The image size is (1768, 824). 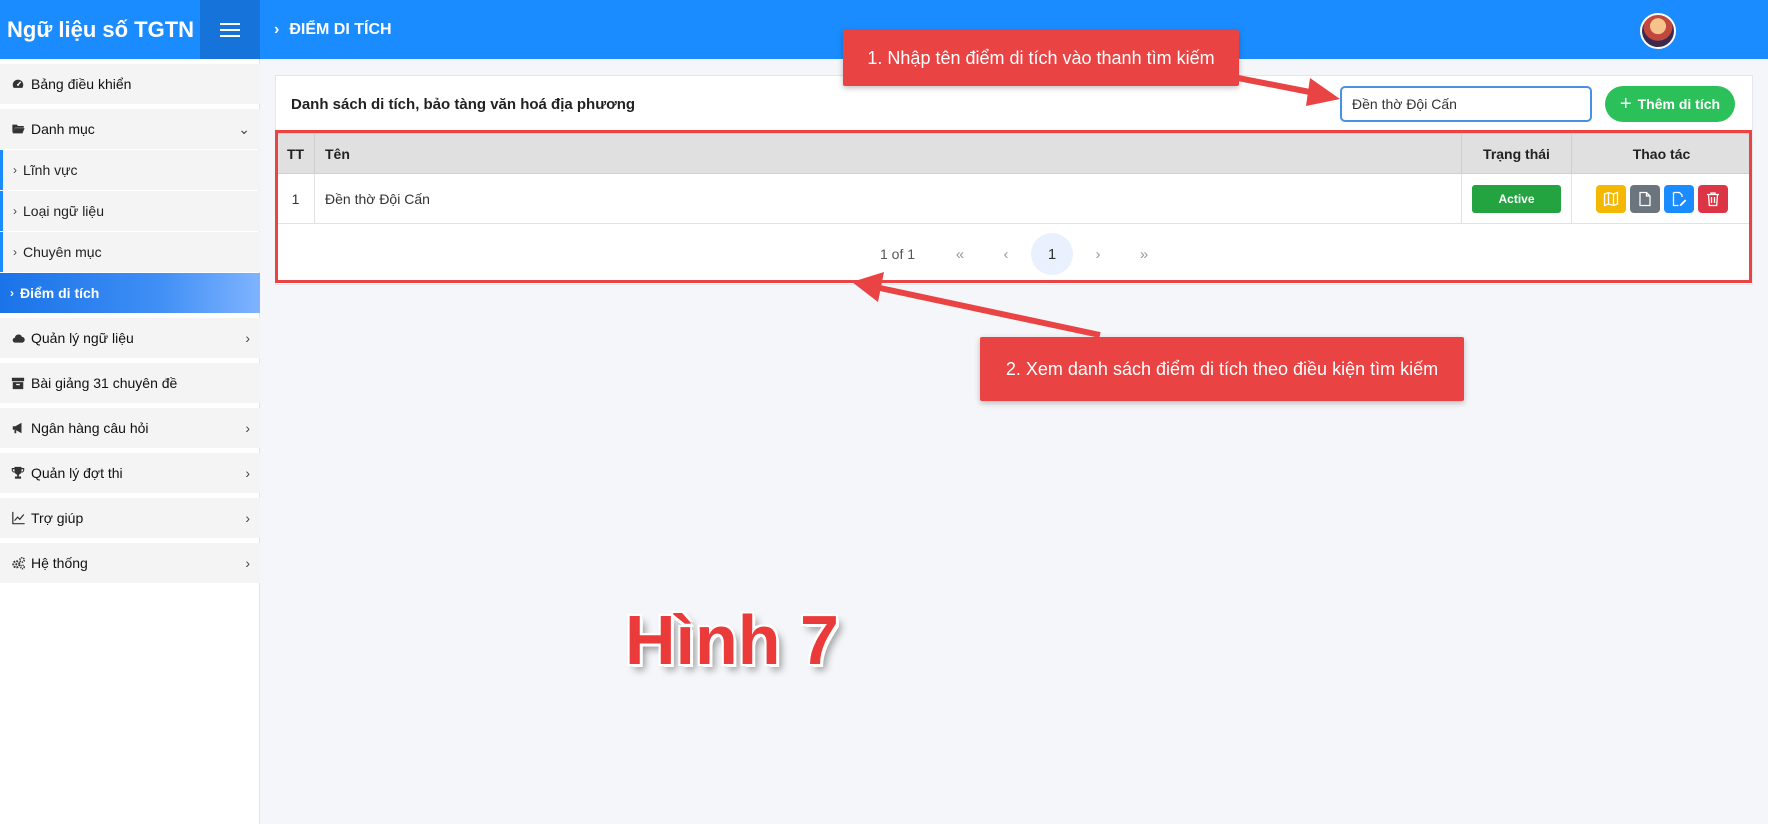 I want to click on sidebar-item-question-bank: Ngân hàng câu hỏi ›, so click(x=130, y=428).